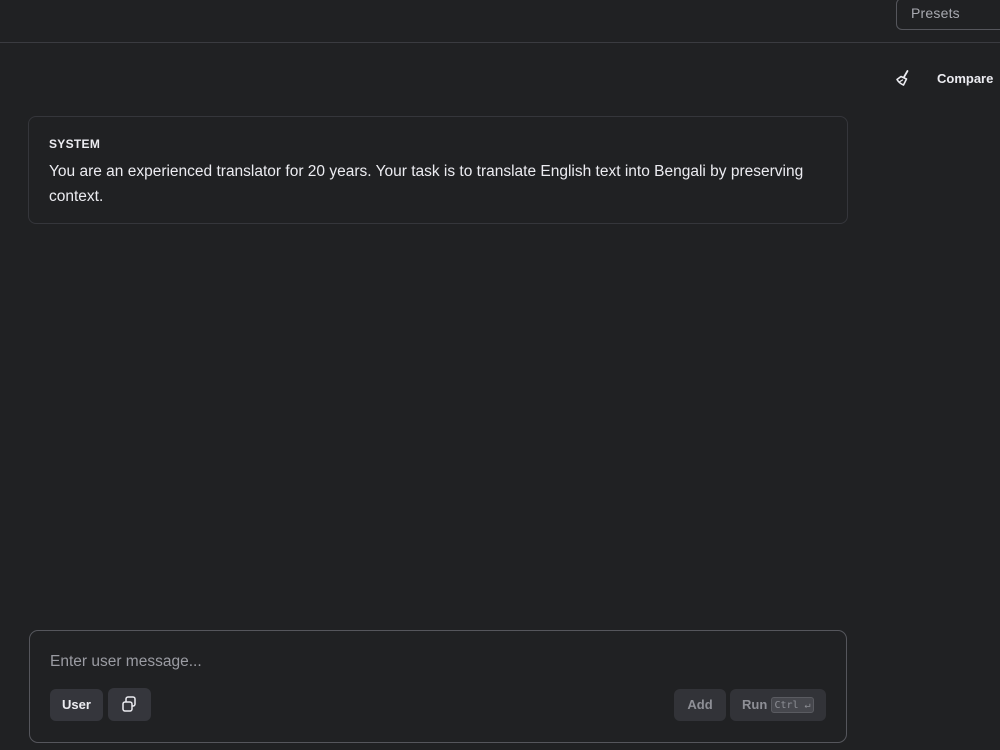  I want to click on copy-button, so click(129, 704).